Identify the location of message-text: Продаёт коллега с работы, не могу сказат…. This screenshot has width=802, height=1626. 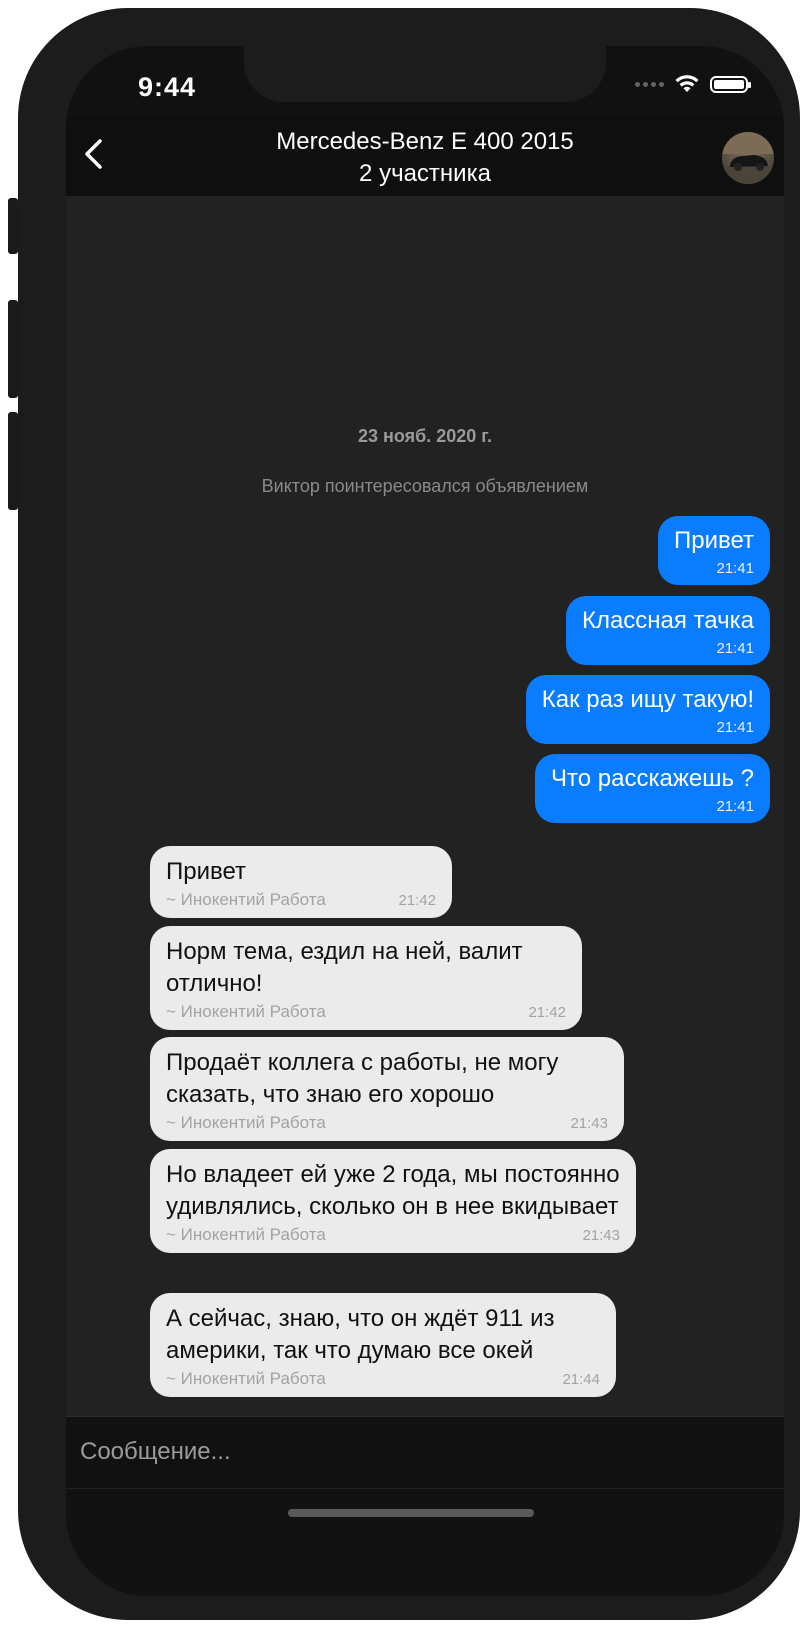
(362, 1078).